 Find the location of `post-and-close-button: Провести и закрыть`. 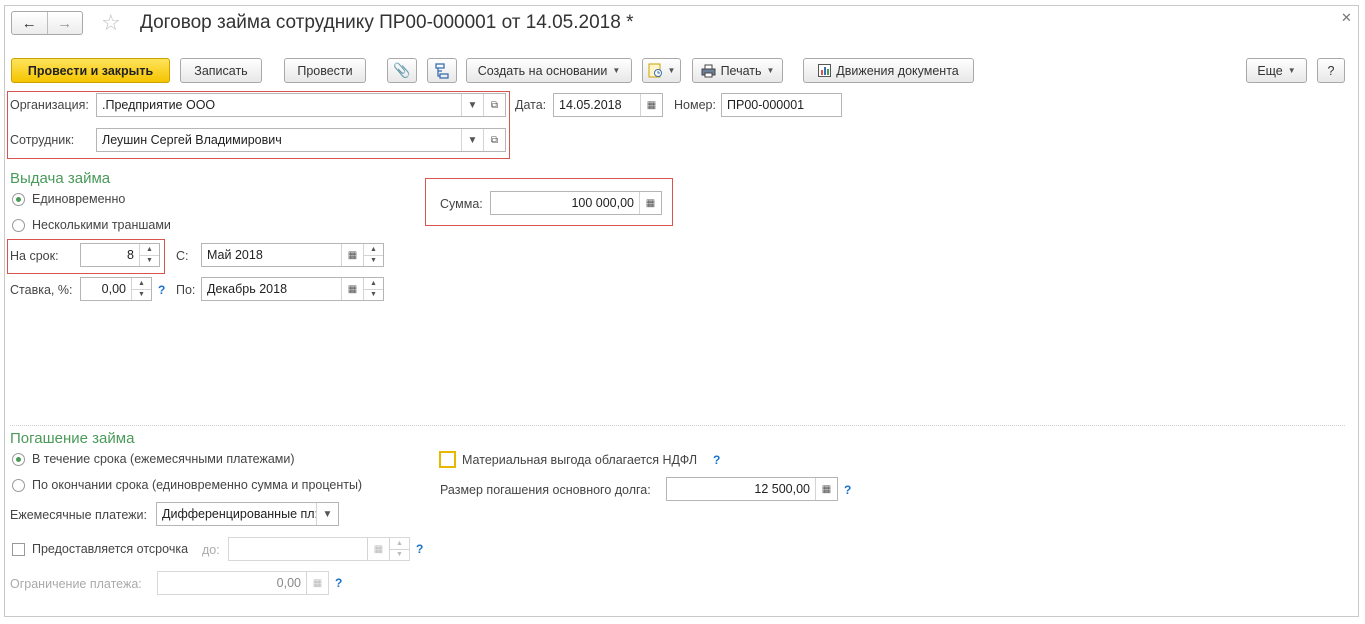

post-and-close-button: Провести и закрыть is located at coordinates (90, 70).